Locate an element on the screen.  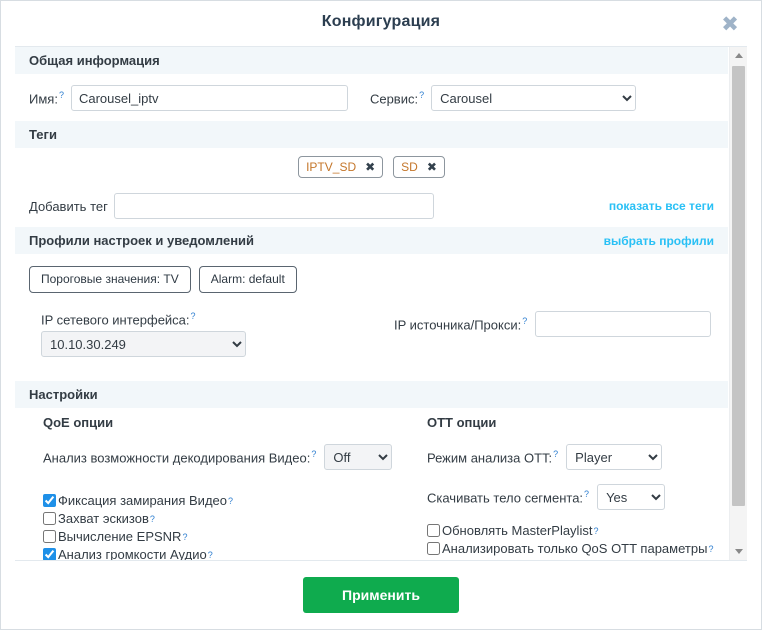
checkbox-row-qos-only: Анализировать только QoS OTT параметры ? is located at coordinates (577, 548).